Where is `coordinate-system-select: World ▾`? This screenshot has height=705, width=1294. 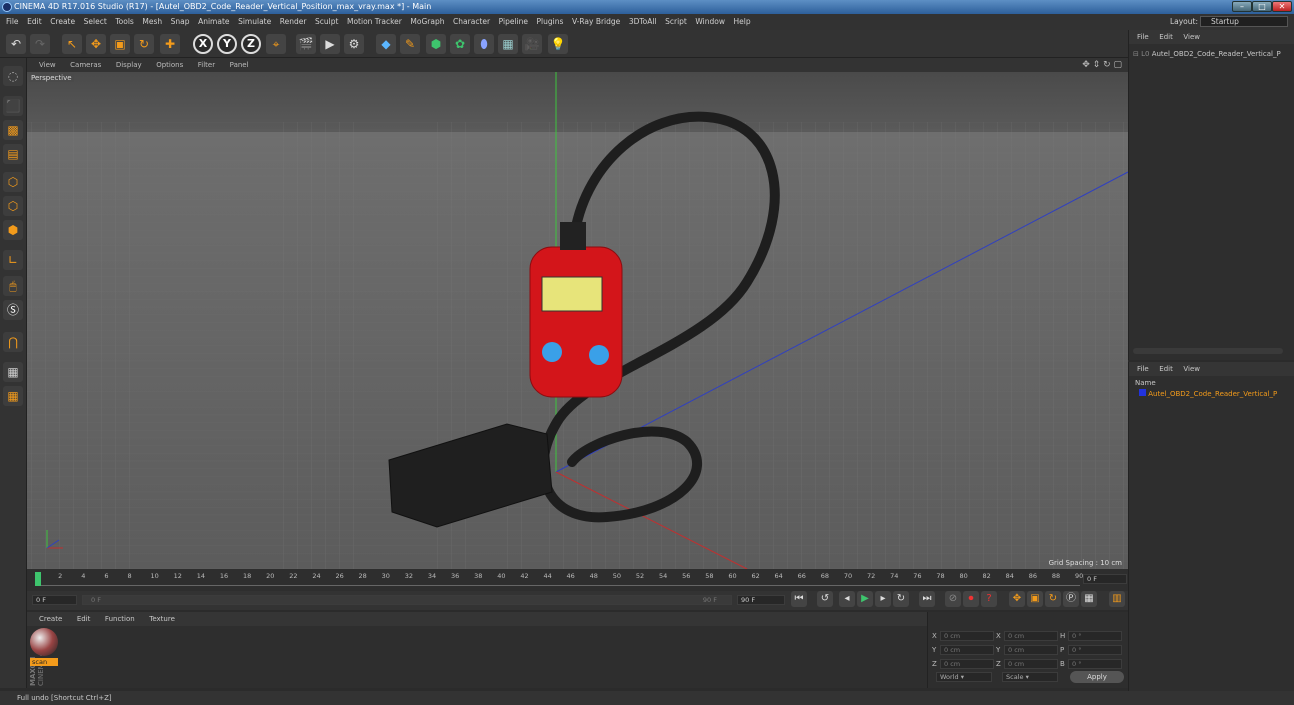 coordinate-system-select: World ▾ is located at coordinates (964, 677).